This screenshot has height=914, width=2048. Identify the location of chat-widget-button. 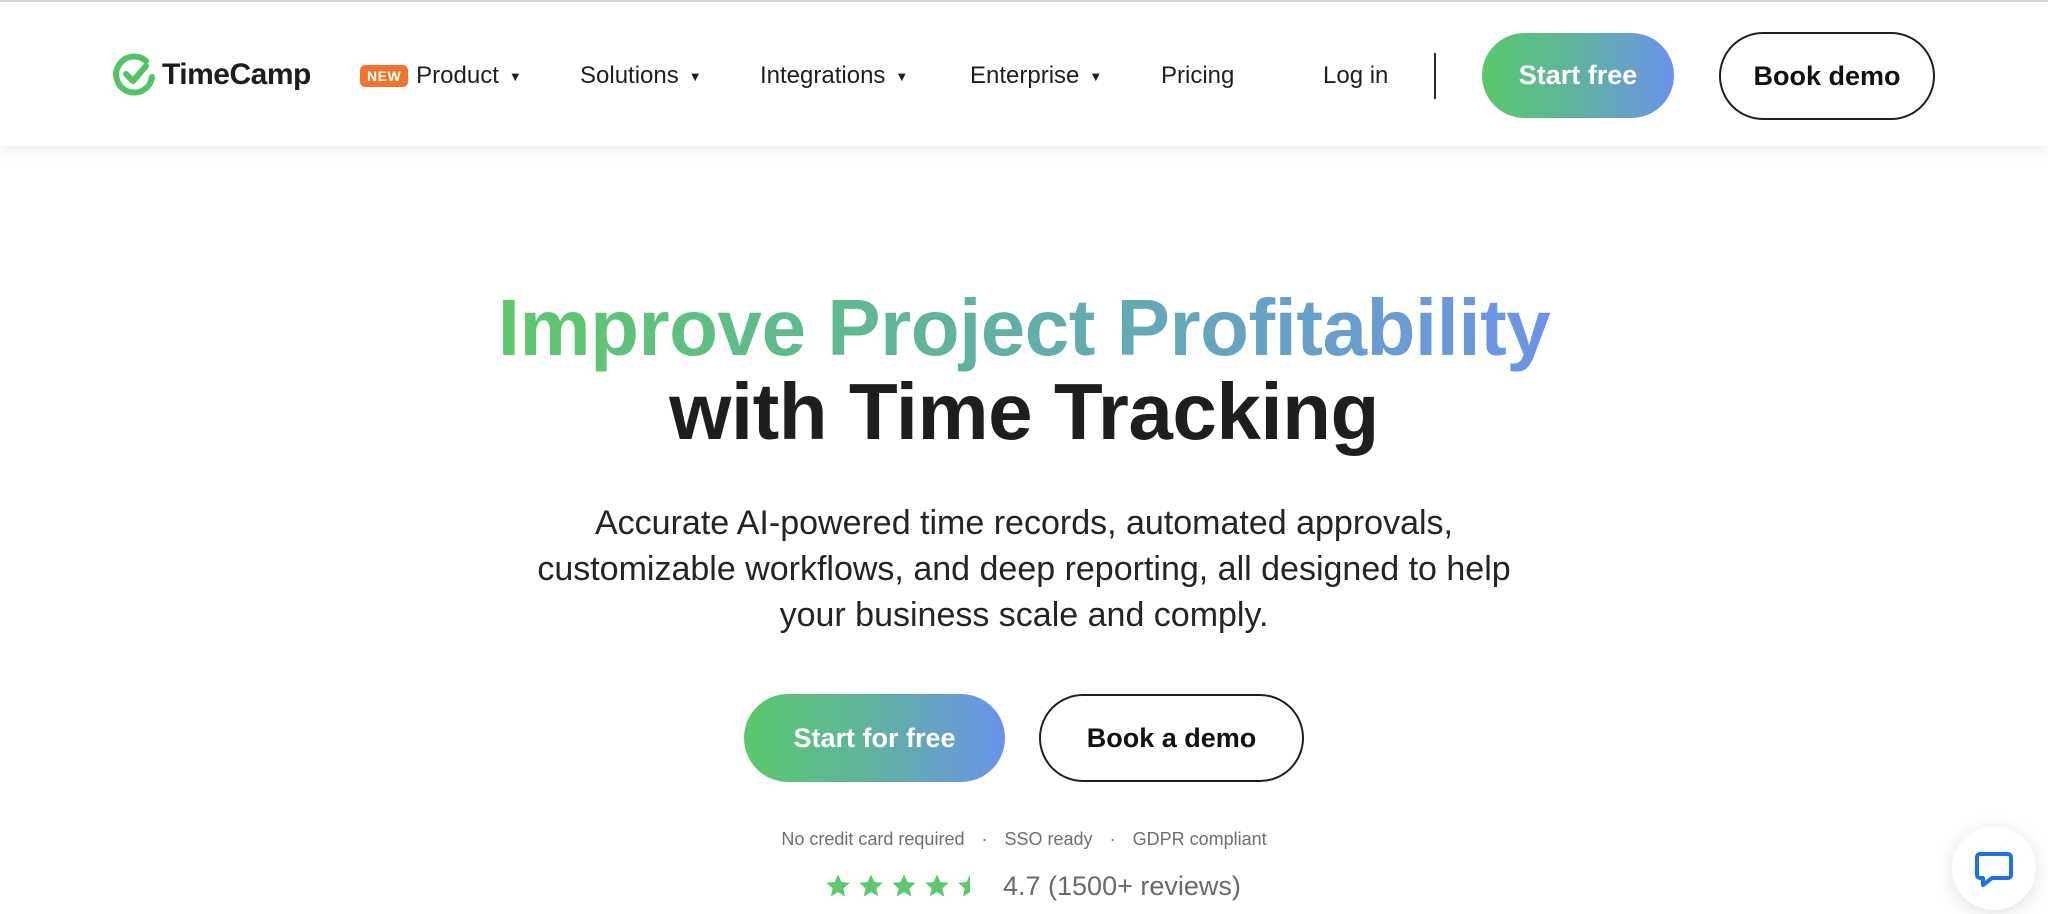
(1994, 868).